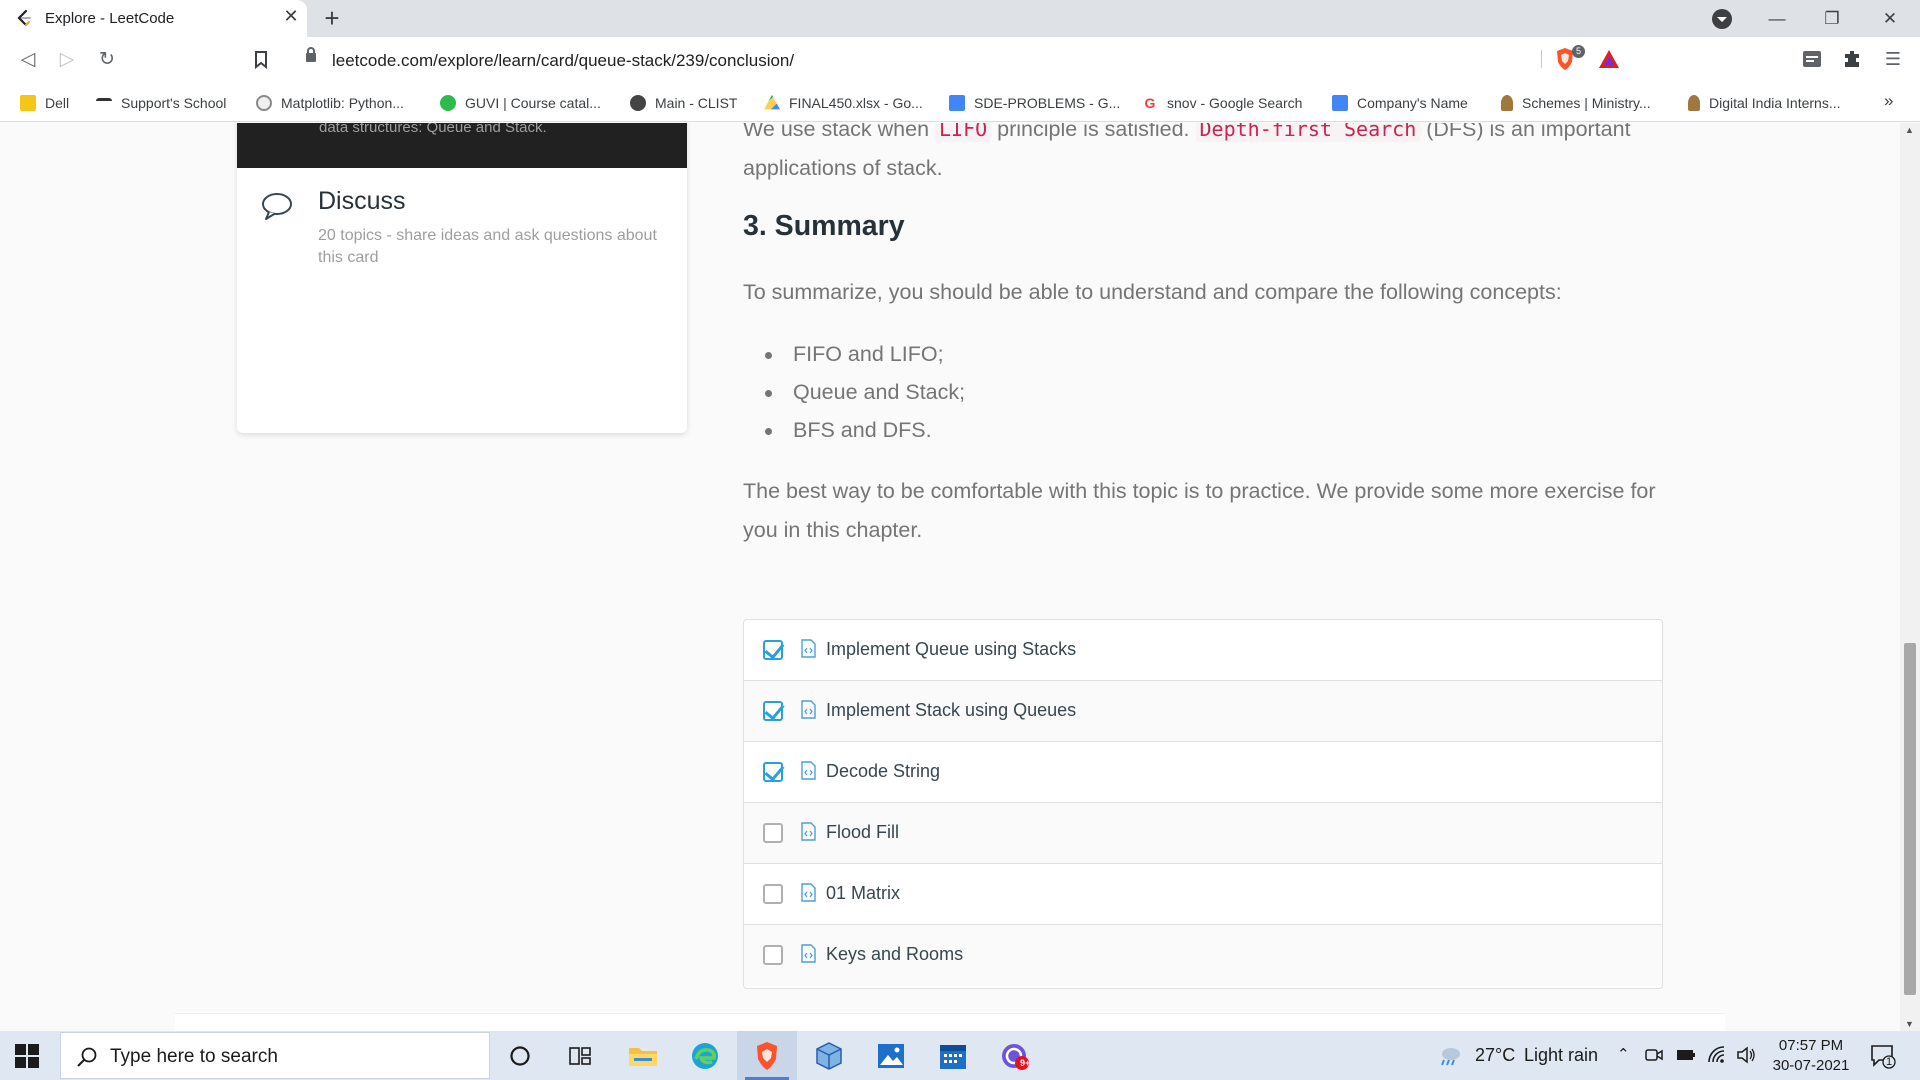 The image size is (1920, 1080). I want to click on scroll-up-icon: ▲, so click(1909, 130).